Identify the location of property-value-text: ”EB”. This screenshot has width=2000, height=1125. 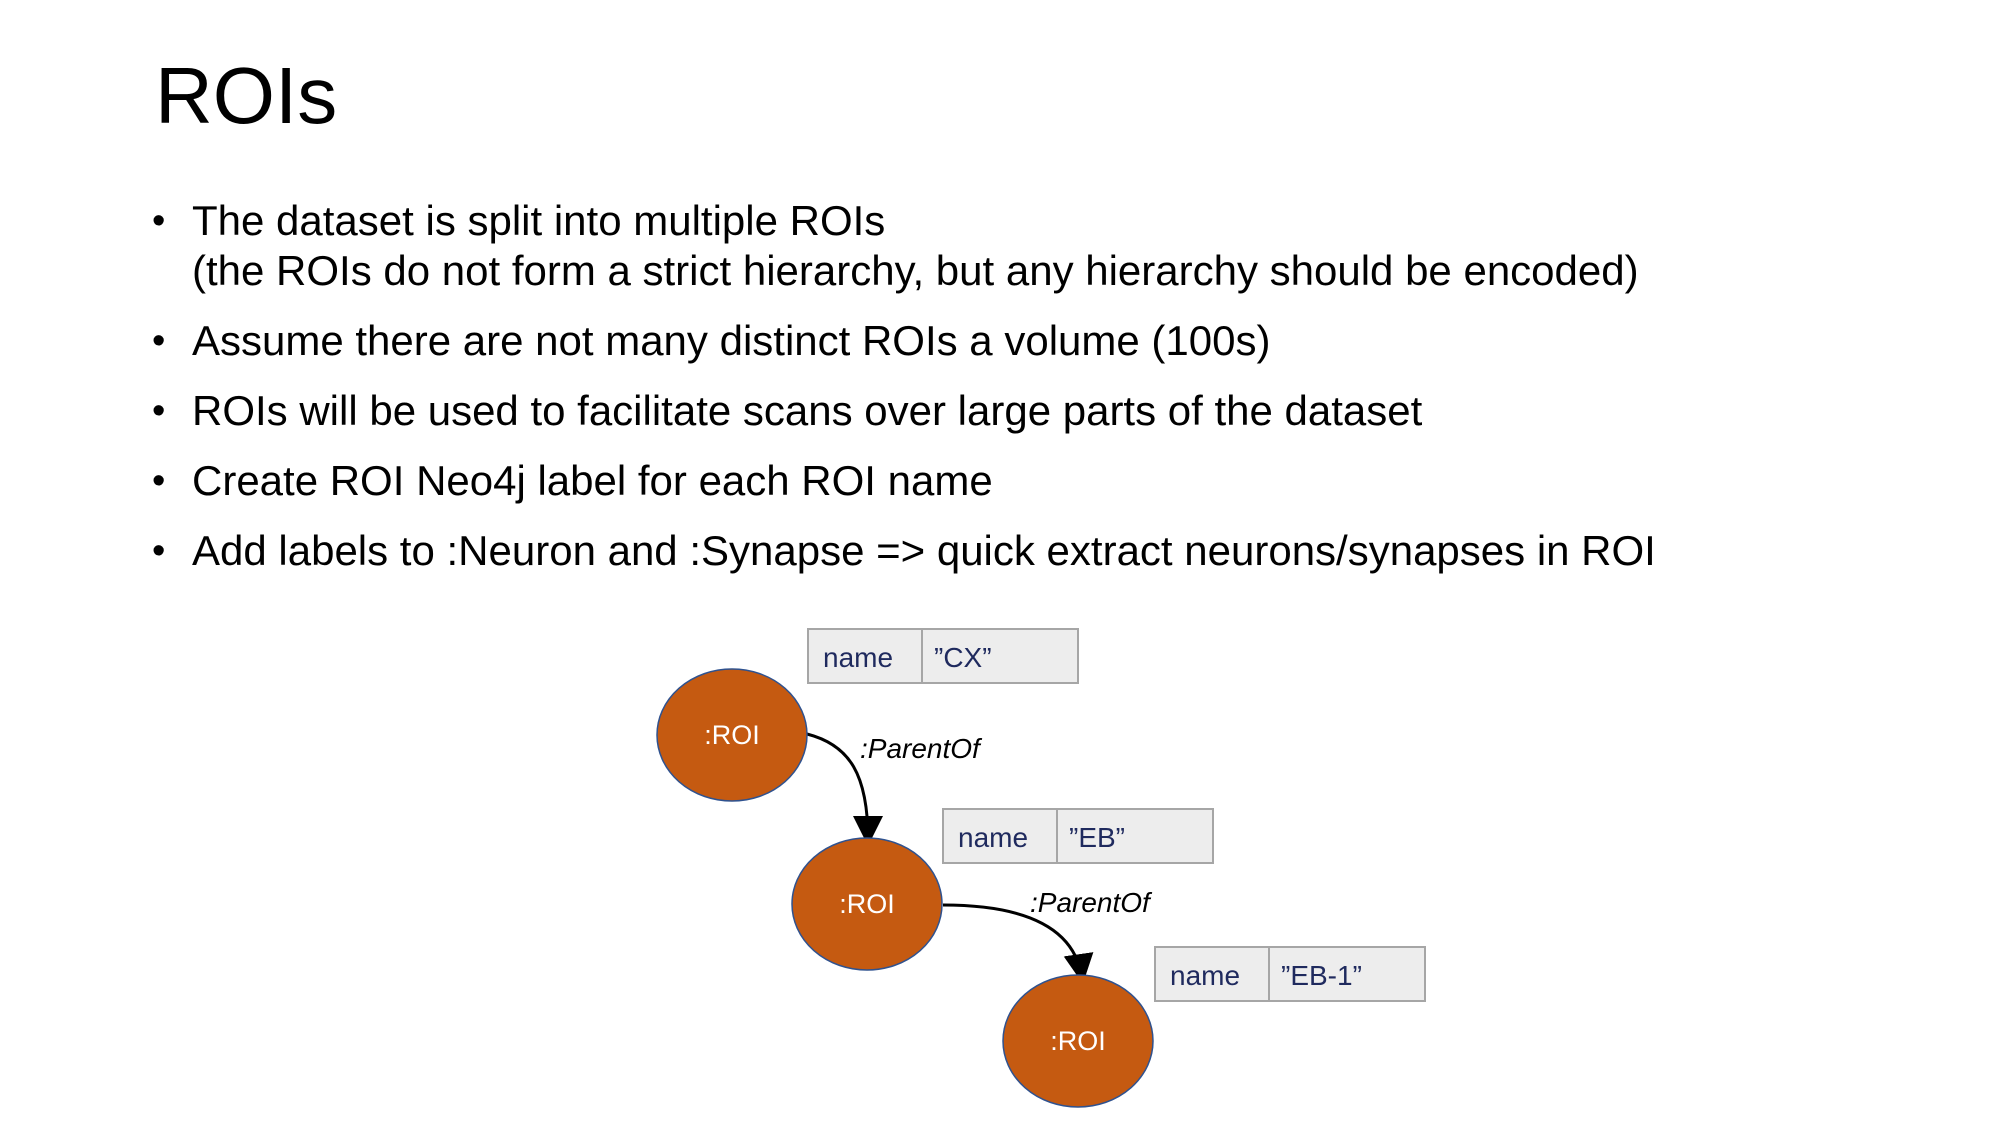
(1097, 837).